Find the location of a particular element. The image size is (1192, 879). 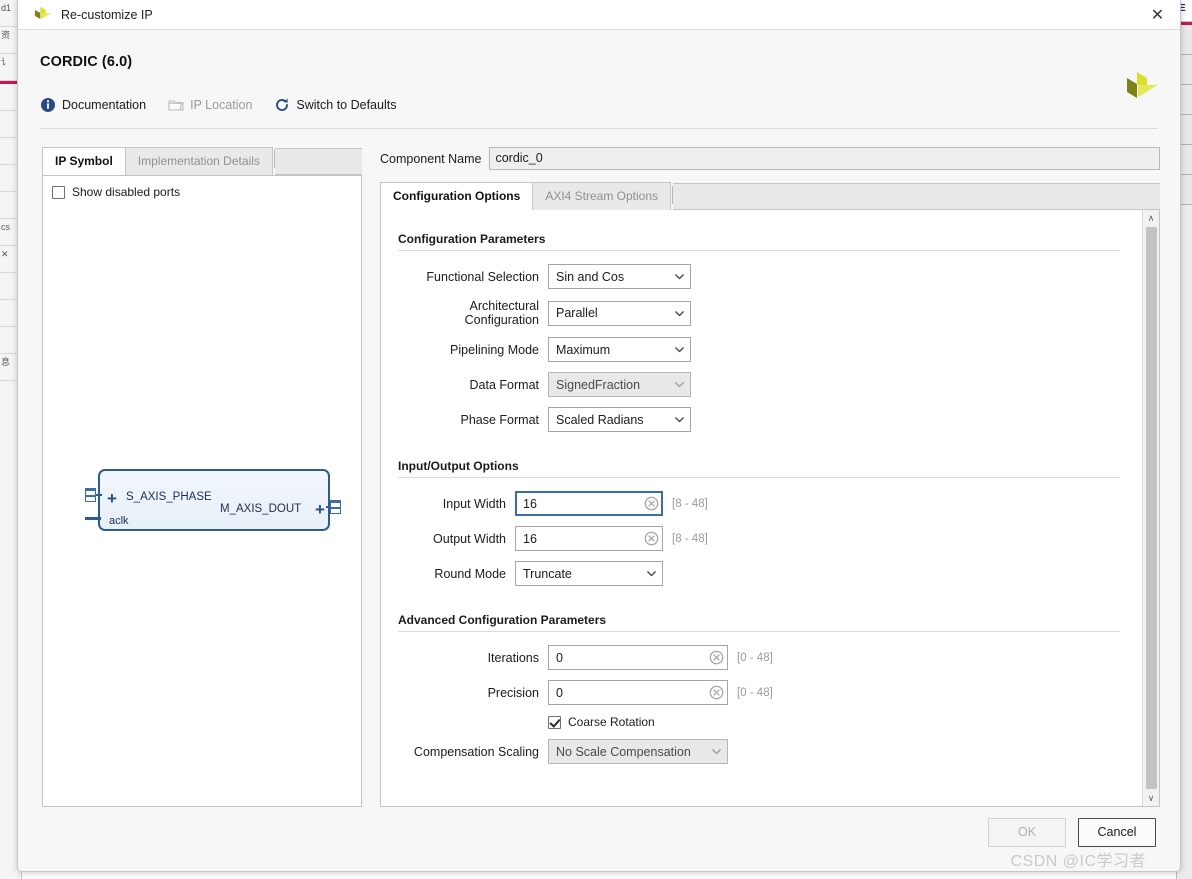

precision-value: 0 is located at coordinates (559, 692).